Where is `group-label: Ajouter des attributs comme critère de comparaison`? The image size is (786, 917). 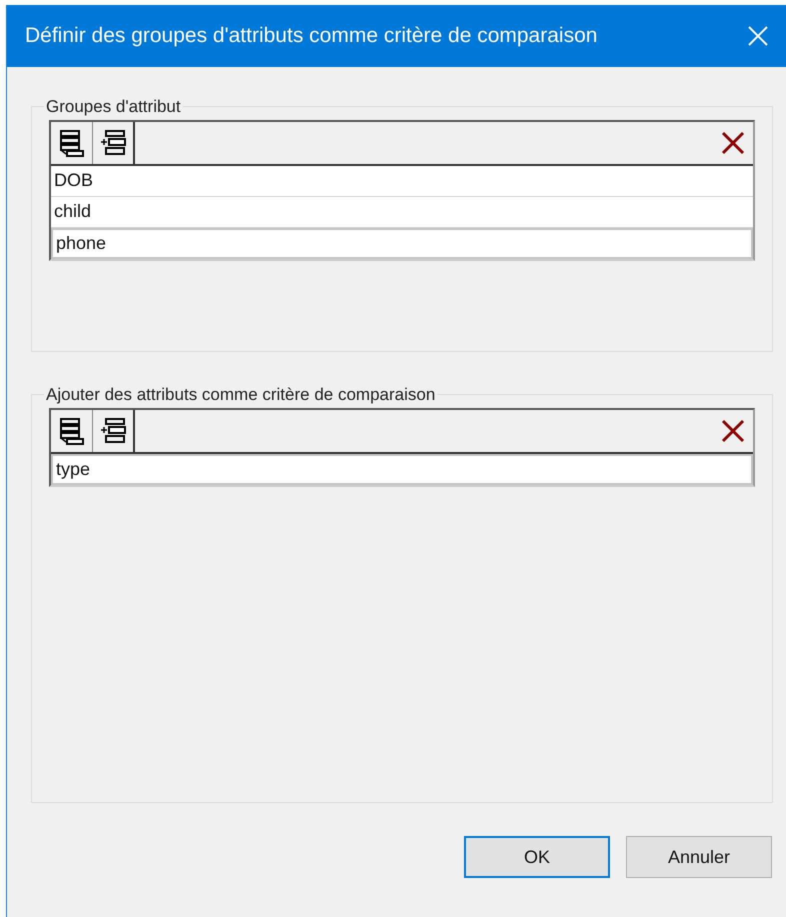
group-label: Ajouter des attributs comme critère de comparaison is located at coordinates (240, 395).